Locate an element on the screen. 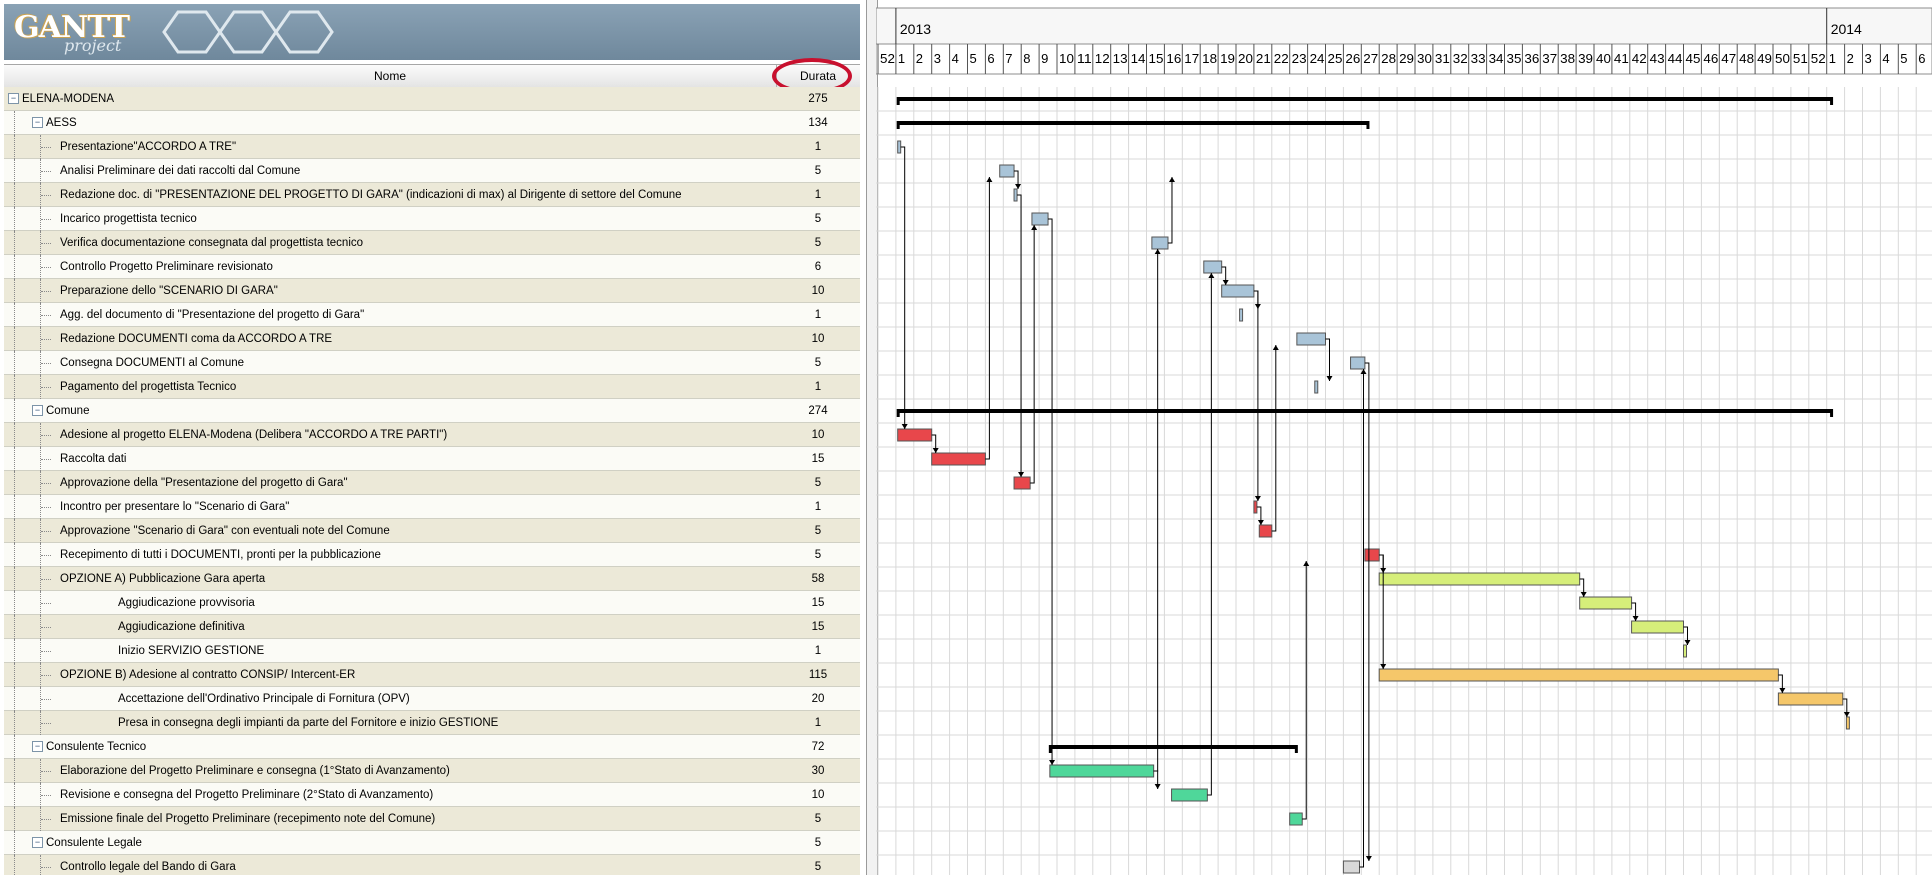 This screenshot has height=875, width=1932. task-row: Controllo legale del Bando di Gara 5 is located at coordinates (432, 865).